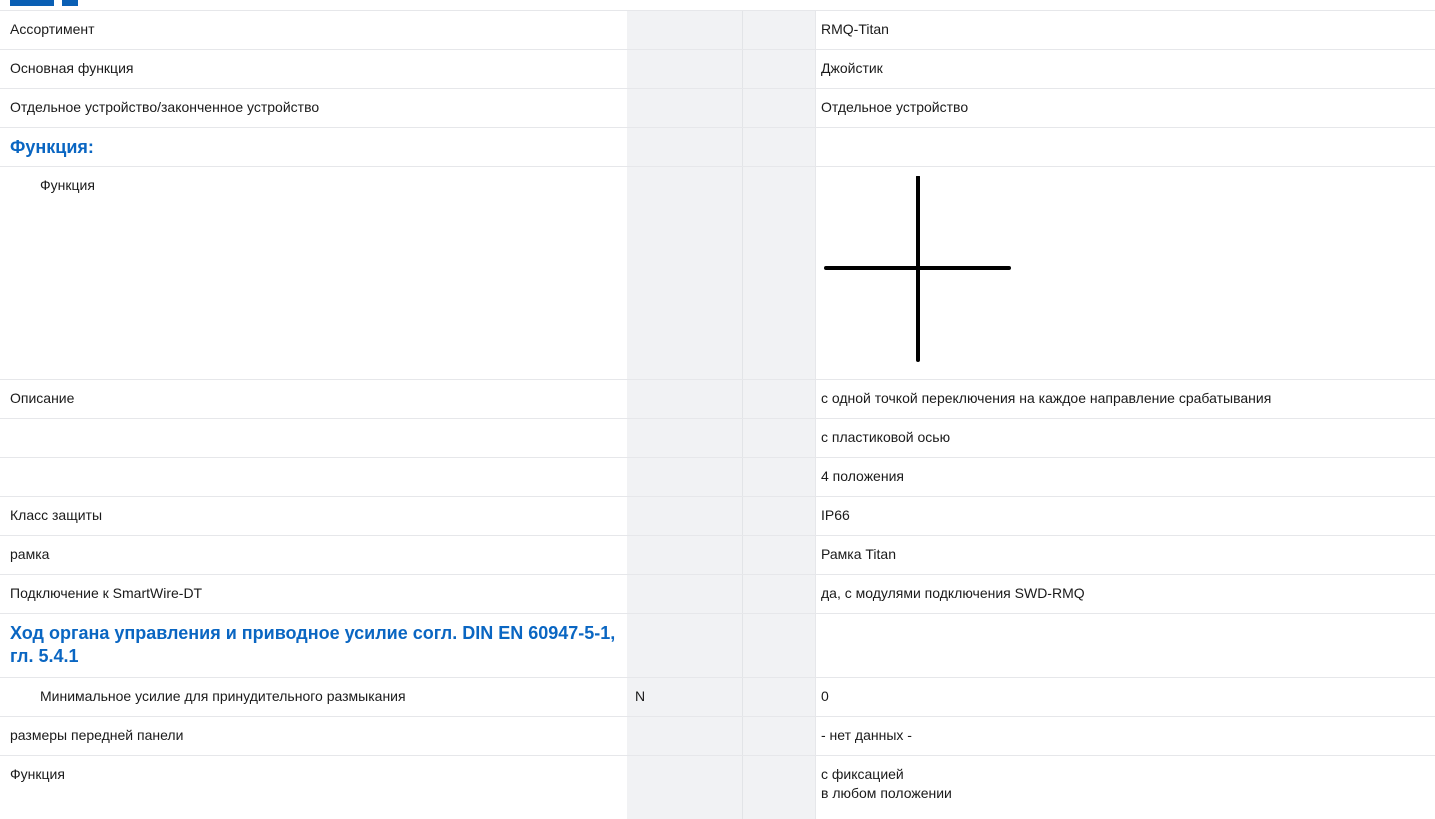 Image resolution: width=1435 pixels, height=819 pixels. Describe the element at coordinates (313, 594) in the screenshot. I see `row-label: Подключение к SmartWire-DT` at that location.